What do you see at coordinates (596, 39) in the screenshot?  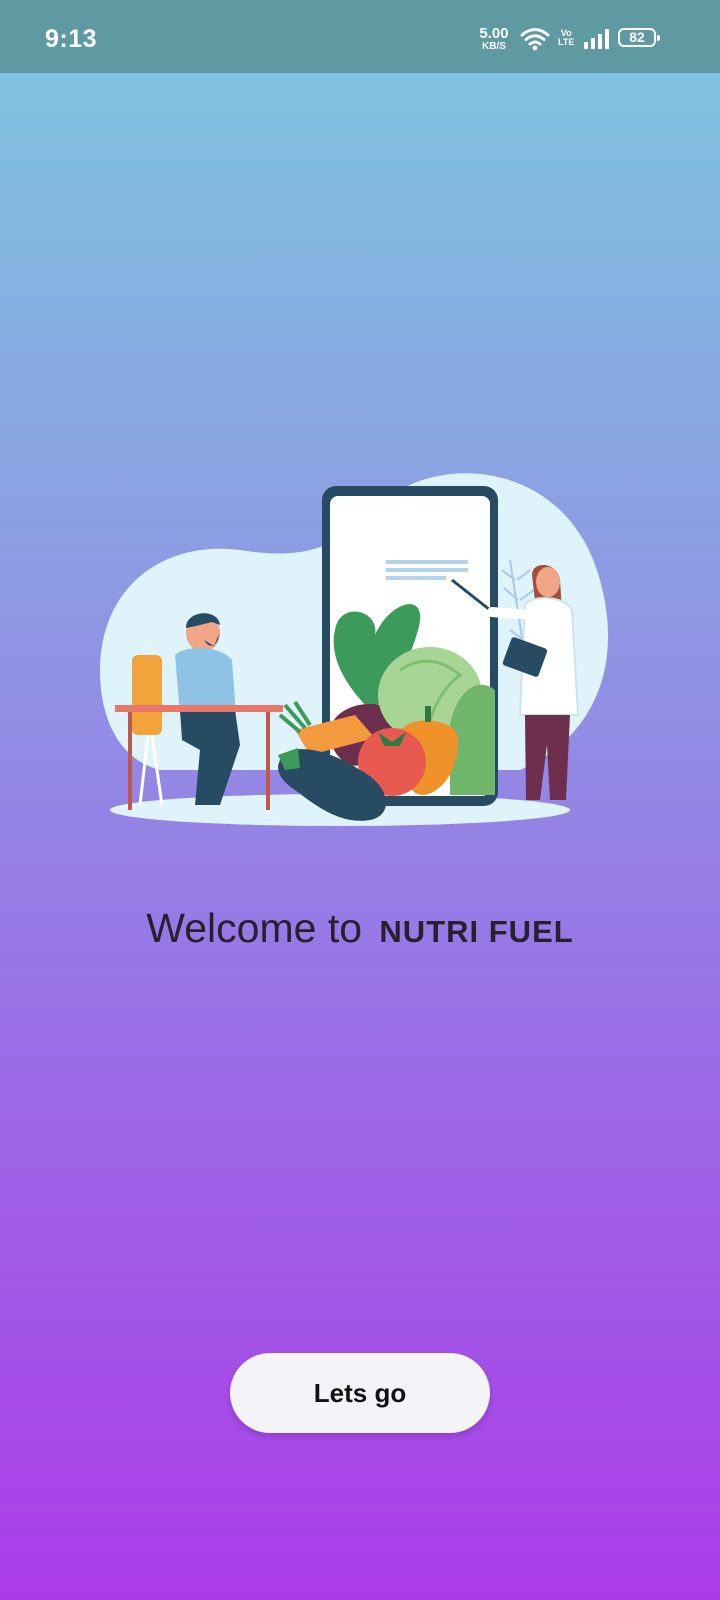 I see `signal-icon` at bounding box center [596, 39].